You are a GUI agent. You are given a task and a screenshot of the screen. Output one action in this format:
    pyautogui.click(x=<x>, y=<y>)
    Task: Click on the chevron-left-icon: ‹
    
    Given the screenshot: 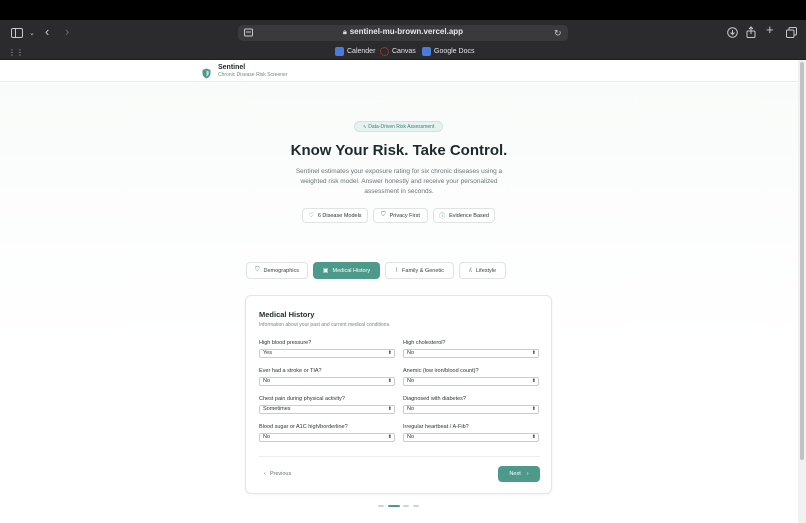 What is the action you would take?
    pyautogui.click(x=265, y=474)
    